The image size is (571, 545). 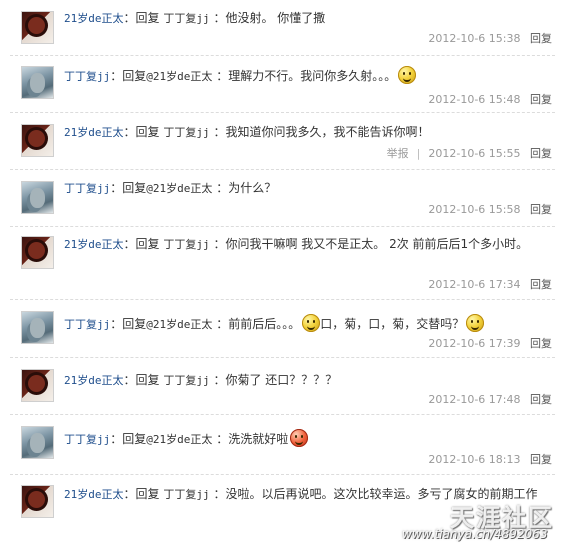 What do you see at coordinates (474, 209) in the screenshot?
I see `timestamp: 2012-10-6 15:58` at bounding box center [474, 209].